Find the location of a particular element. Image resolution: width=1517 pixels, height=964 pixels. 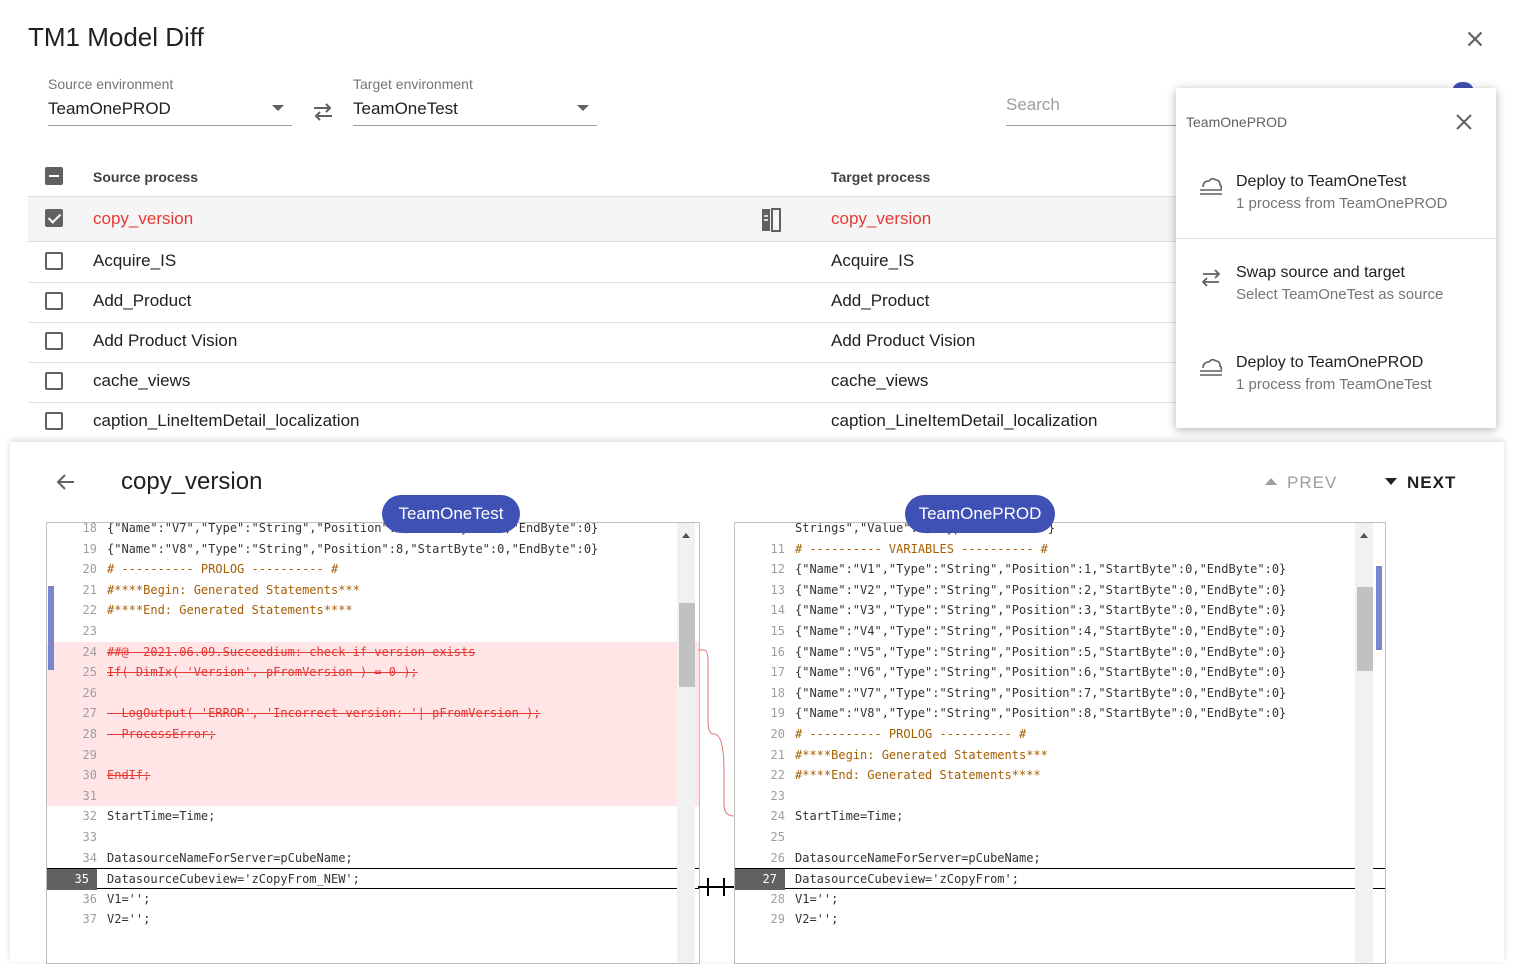

menu-item-subtitle: 1 process from TeamOneTest is located at coordinates (1334, 384).